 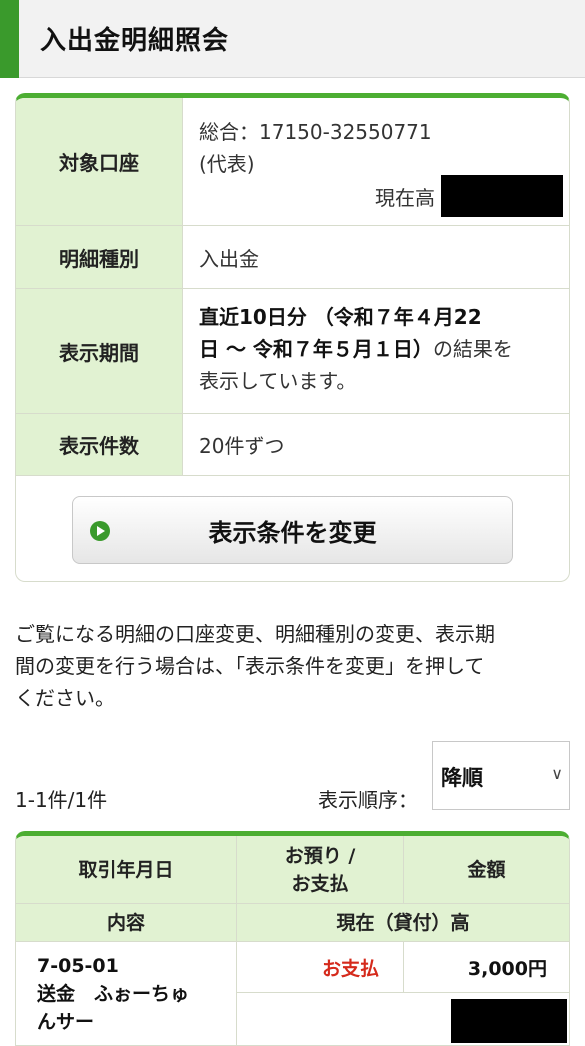 What do you see at coordinates (292, 162) in the screenshot?
I see `account-row: 対象口座 総合：17150-32550771 (代表) 現在高` at bounding box center [292, 162].